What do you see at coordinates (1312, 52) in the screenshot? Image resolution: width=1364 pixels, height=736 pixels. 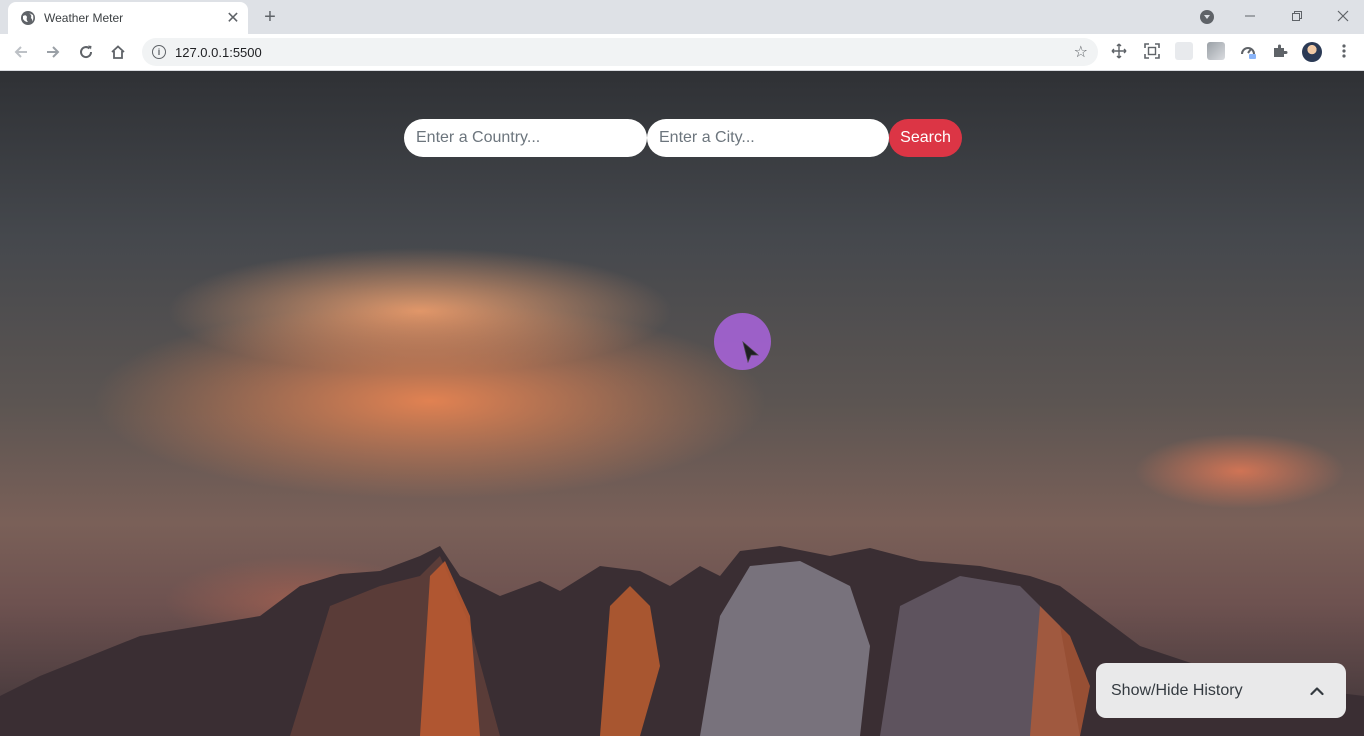 I see `avatar` at bounding box center [1312, 52].